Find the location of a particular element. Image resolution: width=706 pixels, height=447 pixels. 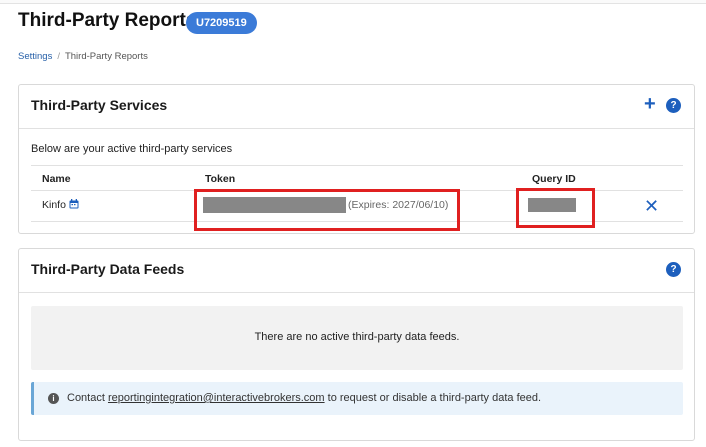

token-highlight-box is located at coordinates (327, 210).